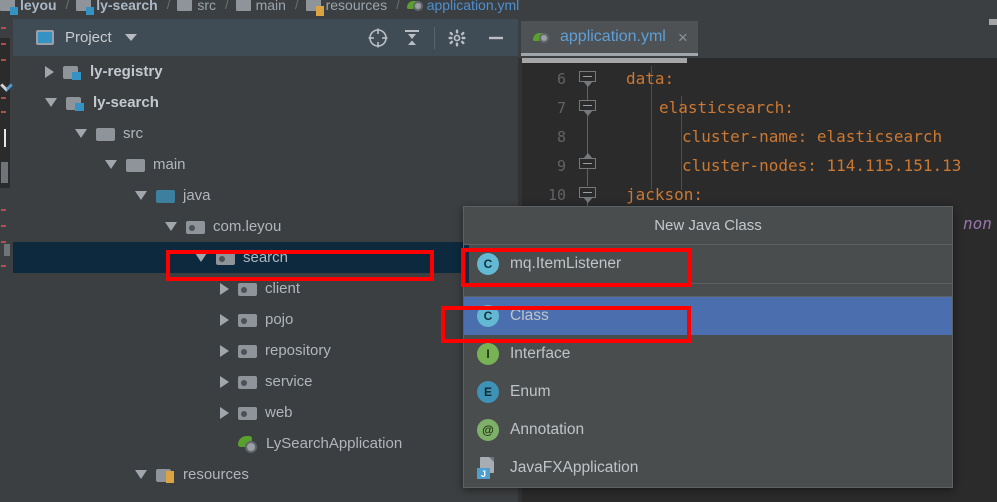 The image size is (997, 502). I want to click on collapse-all-icon, so click(412, 37).